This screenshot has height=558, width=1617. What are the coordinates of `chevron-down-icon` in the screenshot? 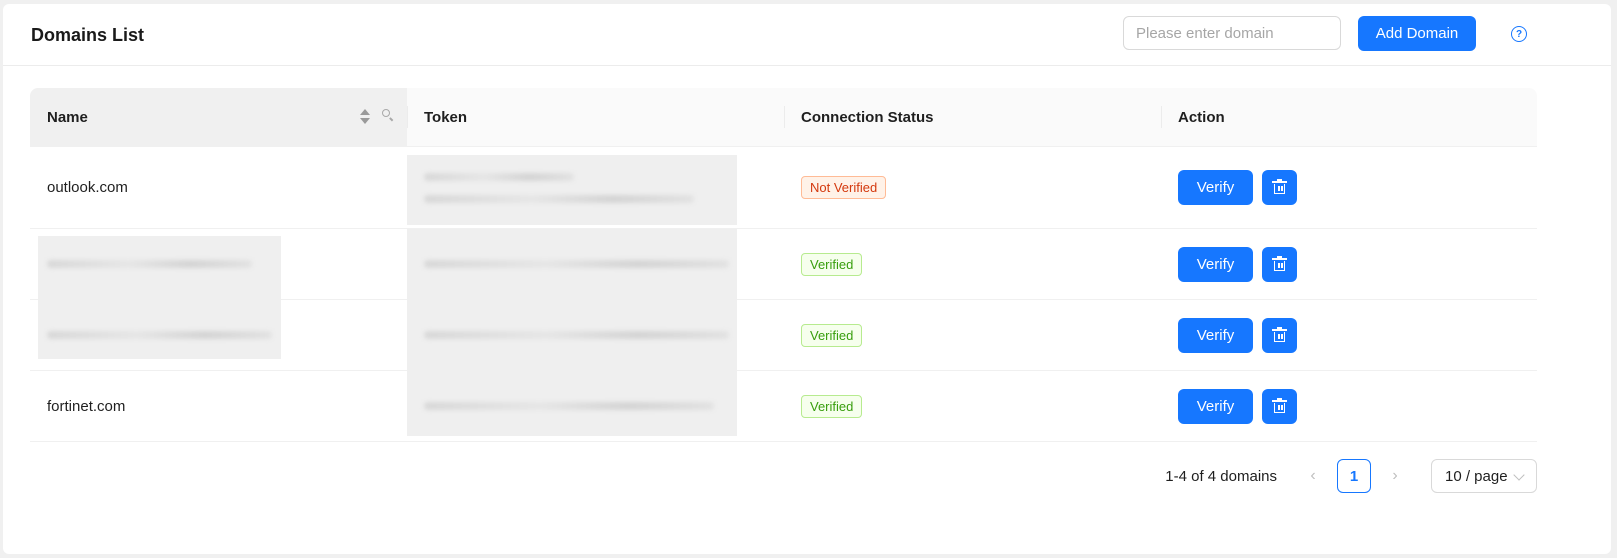 It's located at (1519, 475).